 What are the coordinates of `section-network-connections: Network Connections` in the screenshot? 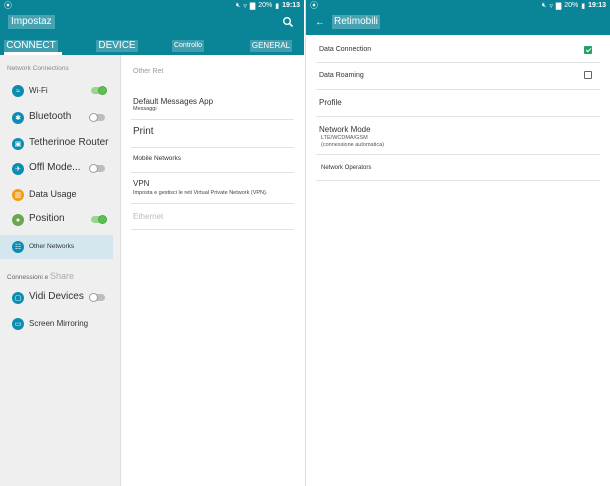 It's located at (38, 68).